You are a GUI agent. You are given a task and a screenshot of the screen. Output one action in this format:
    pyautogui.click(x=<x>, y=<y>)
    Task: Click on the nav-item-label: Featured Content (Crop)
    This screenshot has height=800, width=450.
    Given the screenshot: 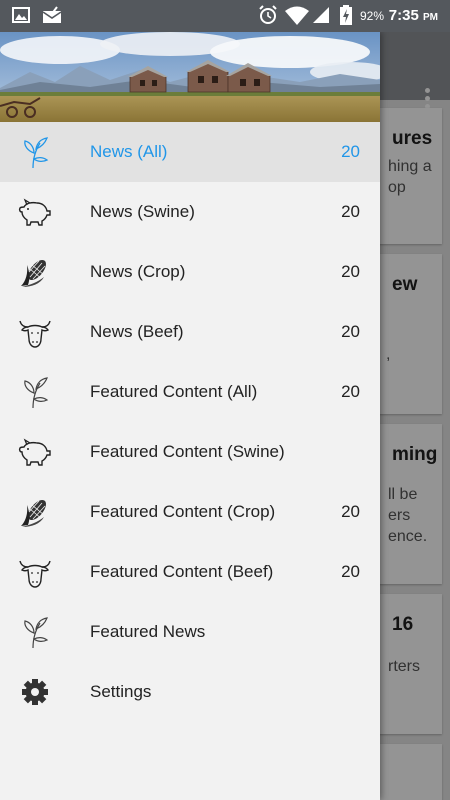 What is the action you would take?
    pyautogui.click(x=183, y=511)
    